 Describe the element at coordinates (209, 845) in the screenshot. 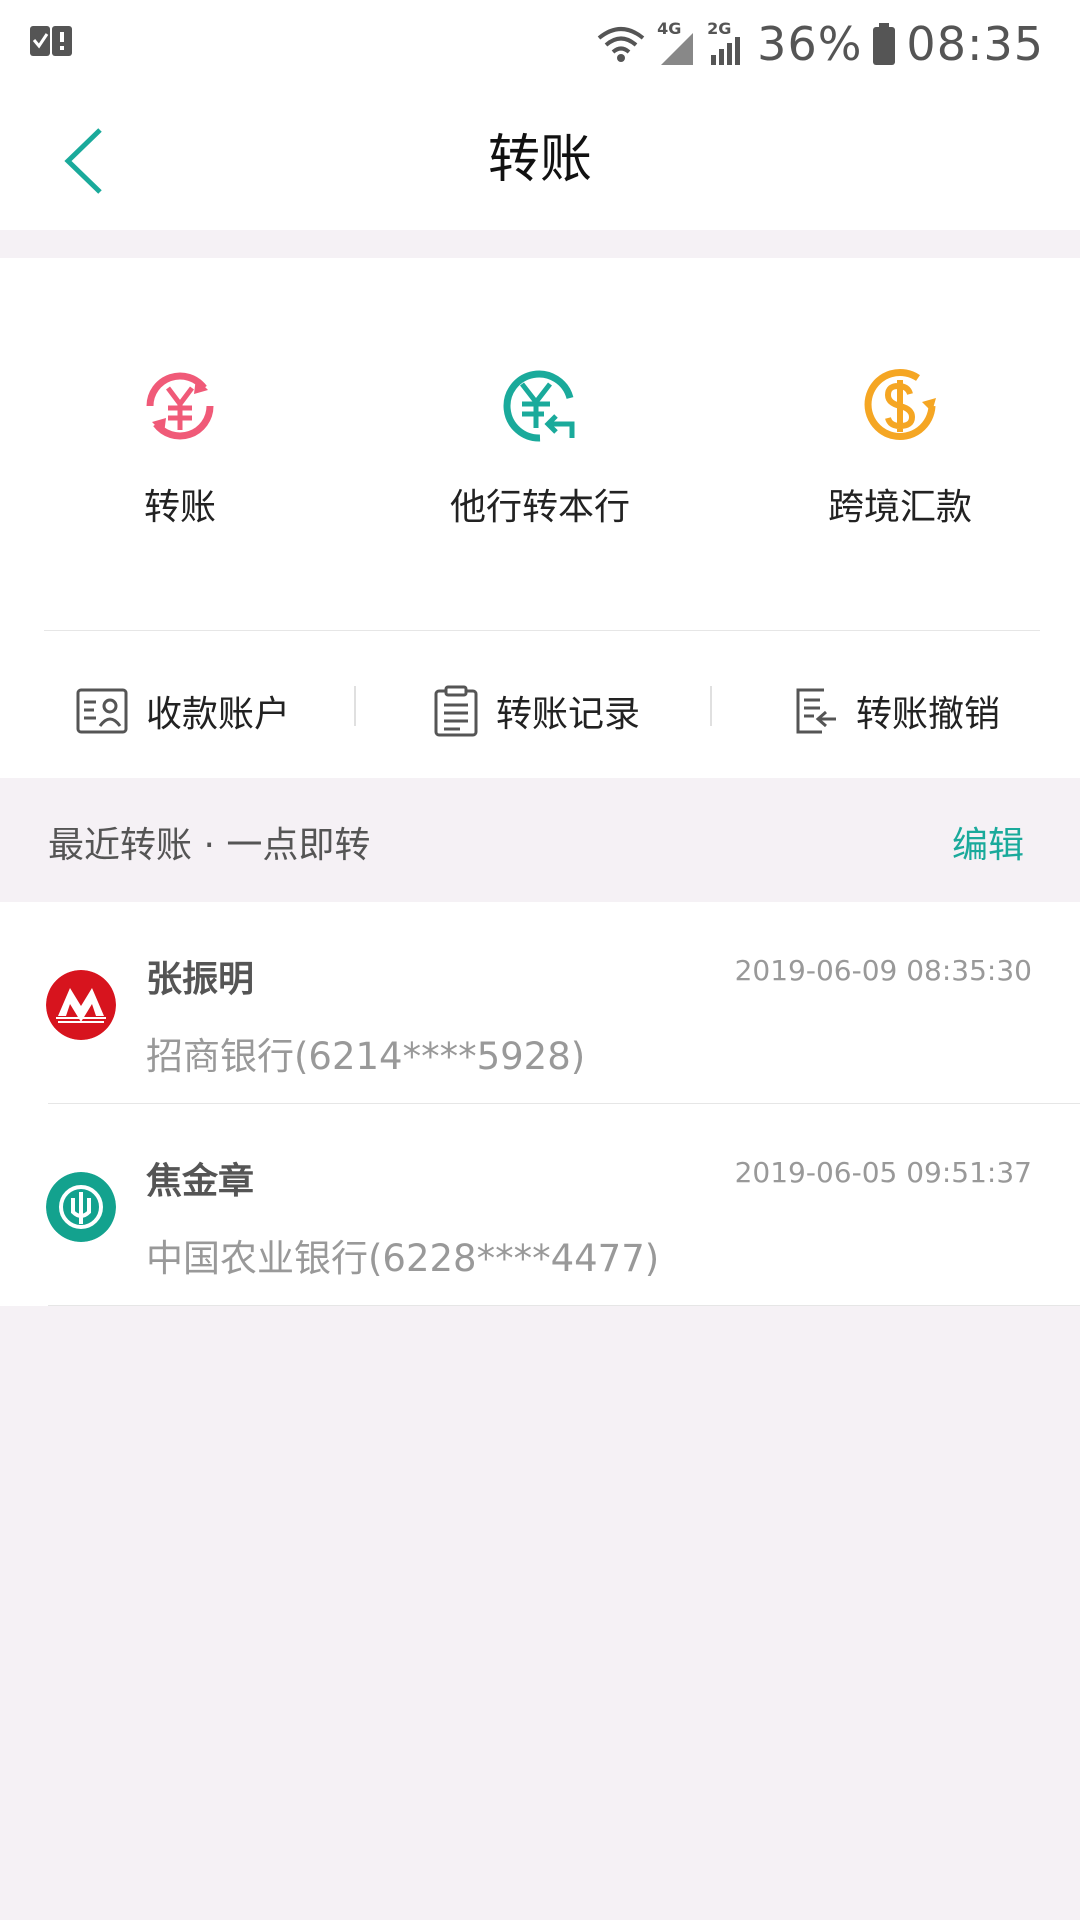

I see `section-title: 最近转账 · 一点即转` at that location.